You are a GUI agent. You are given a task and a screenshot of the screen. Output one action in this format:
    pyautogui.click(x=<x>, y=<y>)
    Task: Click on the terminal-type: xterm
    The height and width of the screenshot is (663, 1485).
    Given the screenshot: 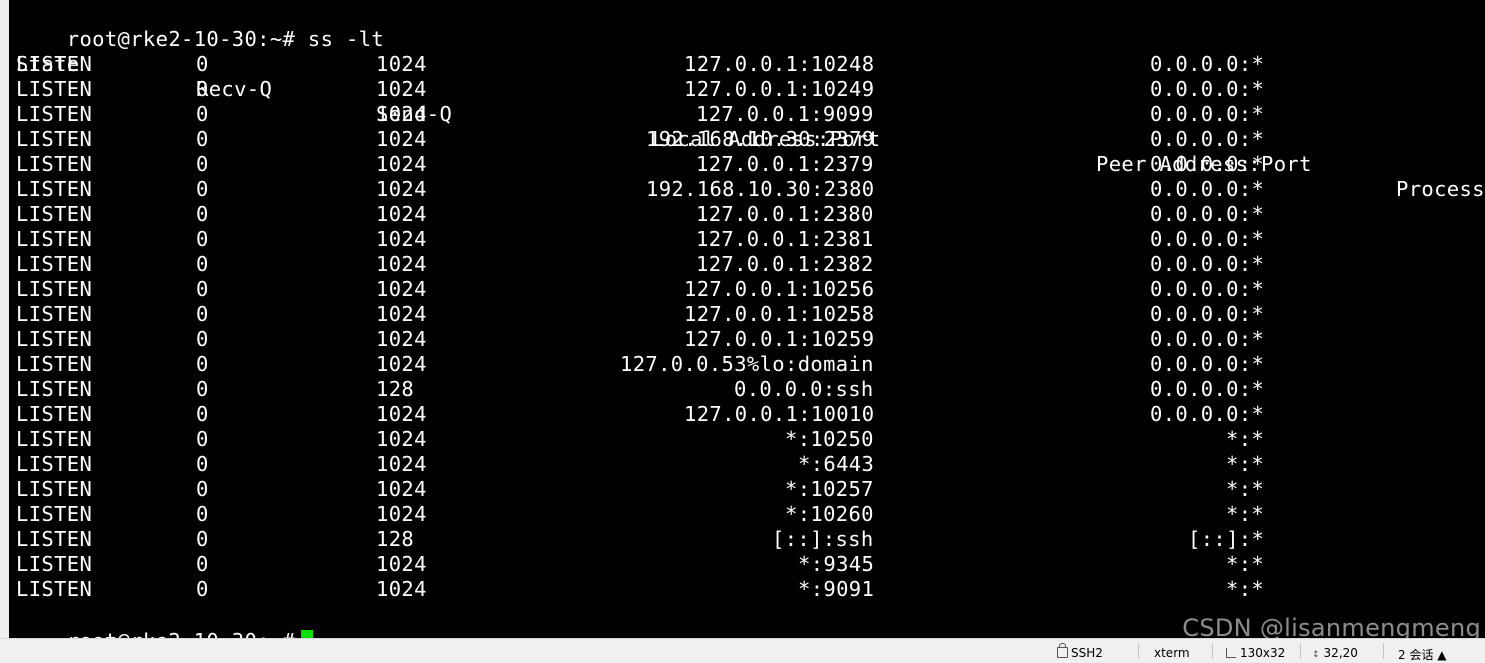 What is the action you would take?
    pyautogui.click(x=1172, y=653)
    